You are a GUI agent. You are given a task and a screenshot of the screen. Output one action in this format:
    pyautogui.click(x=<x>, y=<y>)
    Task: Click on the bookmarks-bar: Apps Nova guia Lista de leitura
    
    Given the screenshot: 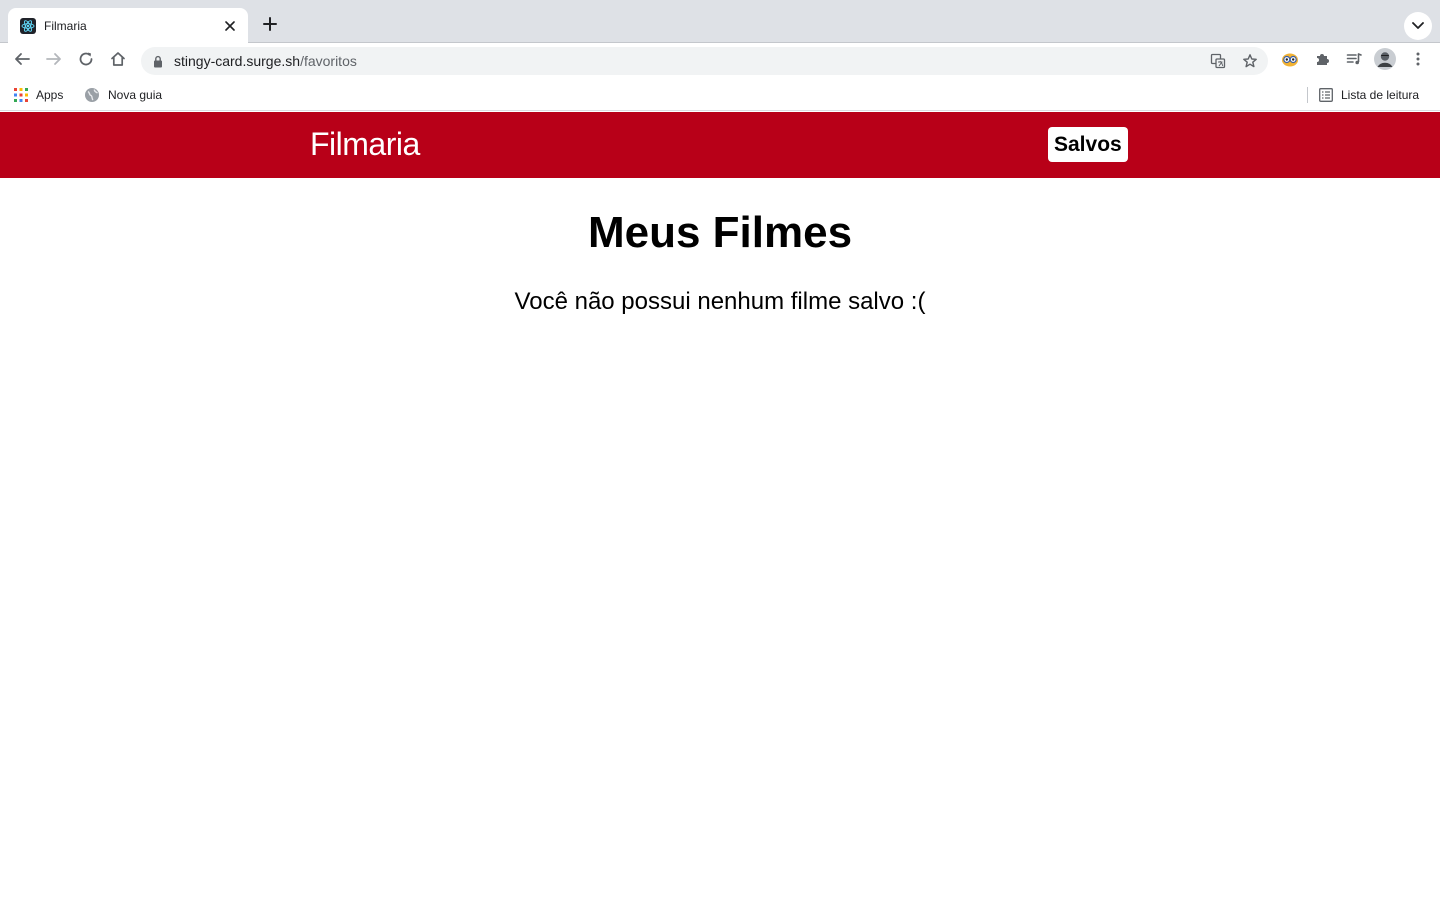 What is the action you would take?
    pyautogui.click(x=720, y=95)
    